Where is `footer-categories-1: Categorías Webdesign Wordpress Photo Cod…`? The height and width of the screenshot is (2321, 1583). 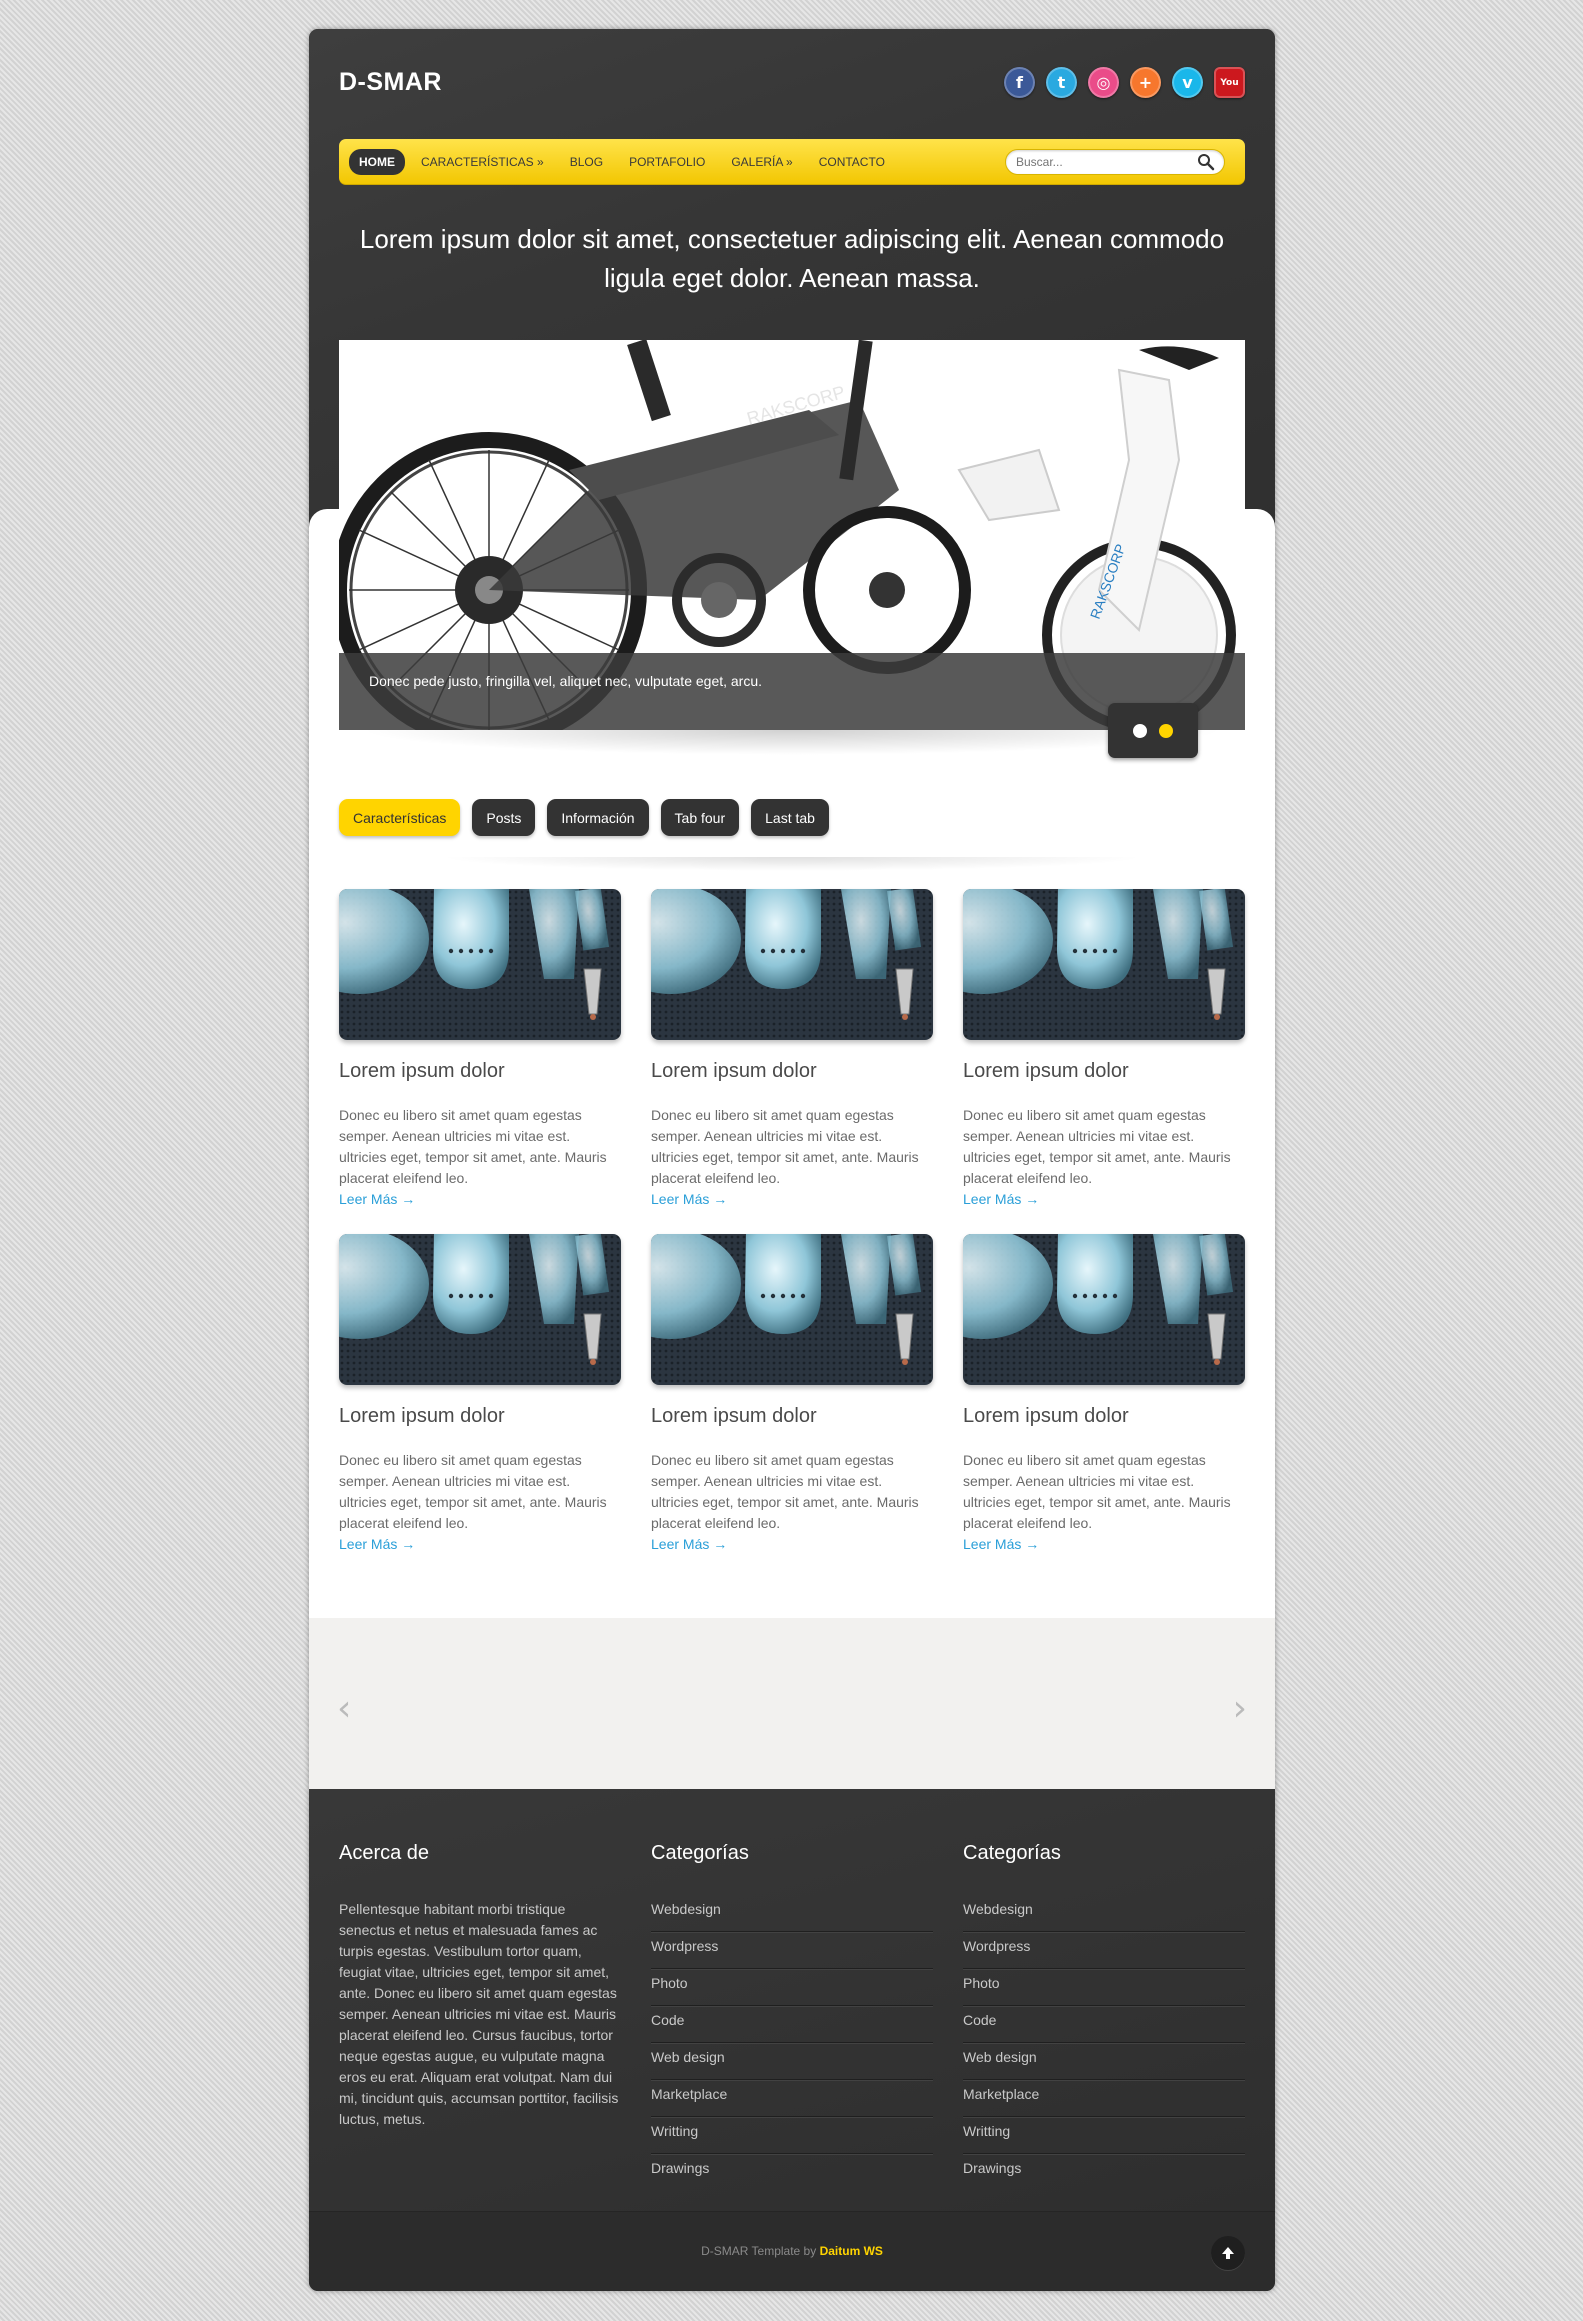
footer-categories-1: Categorías Webdesign Wordpress Photo Cod… is located at coordinates (792, 2016).